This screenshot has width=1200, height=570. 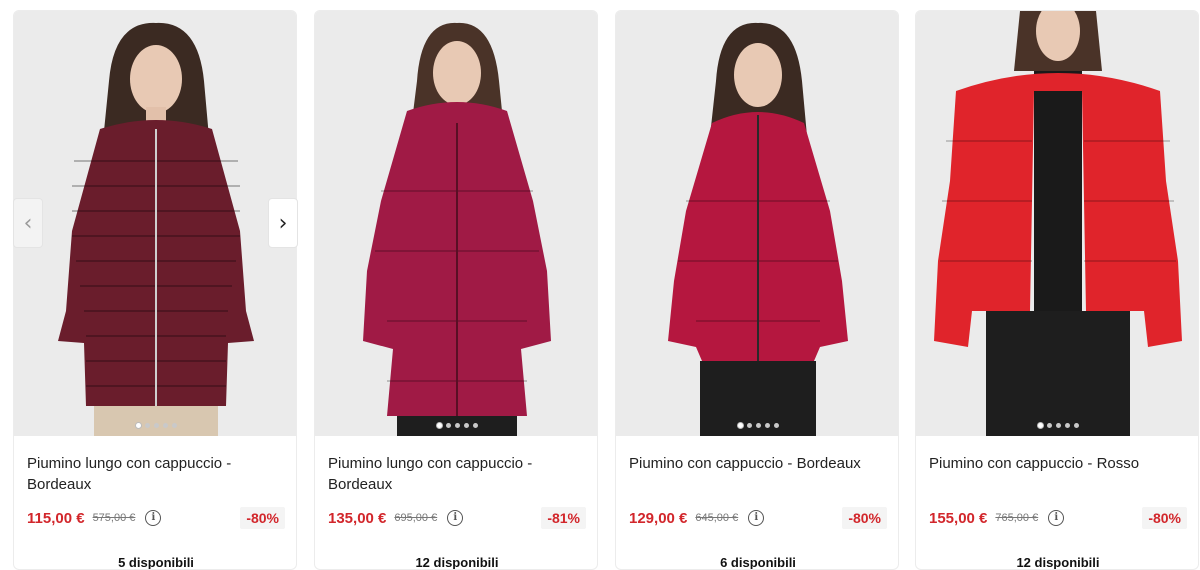 What do you see at coordinates (1017, 518) in the screenshot?
I see `original-price: 765,00 €` at bounding box center [1017, 518].